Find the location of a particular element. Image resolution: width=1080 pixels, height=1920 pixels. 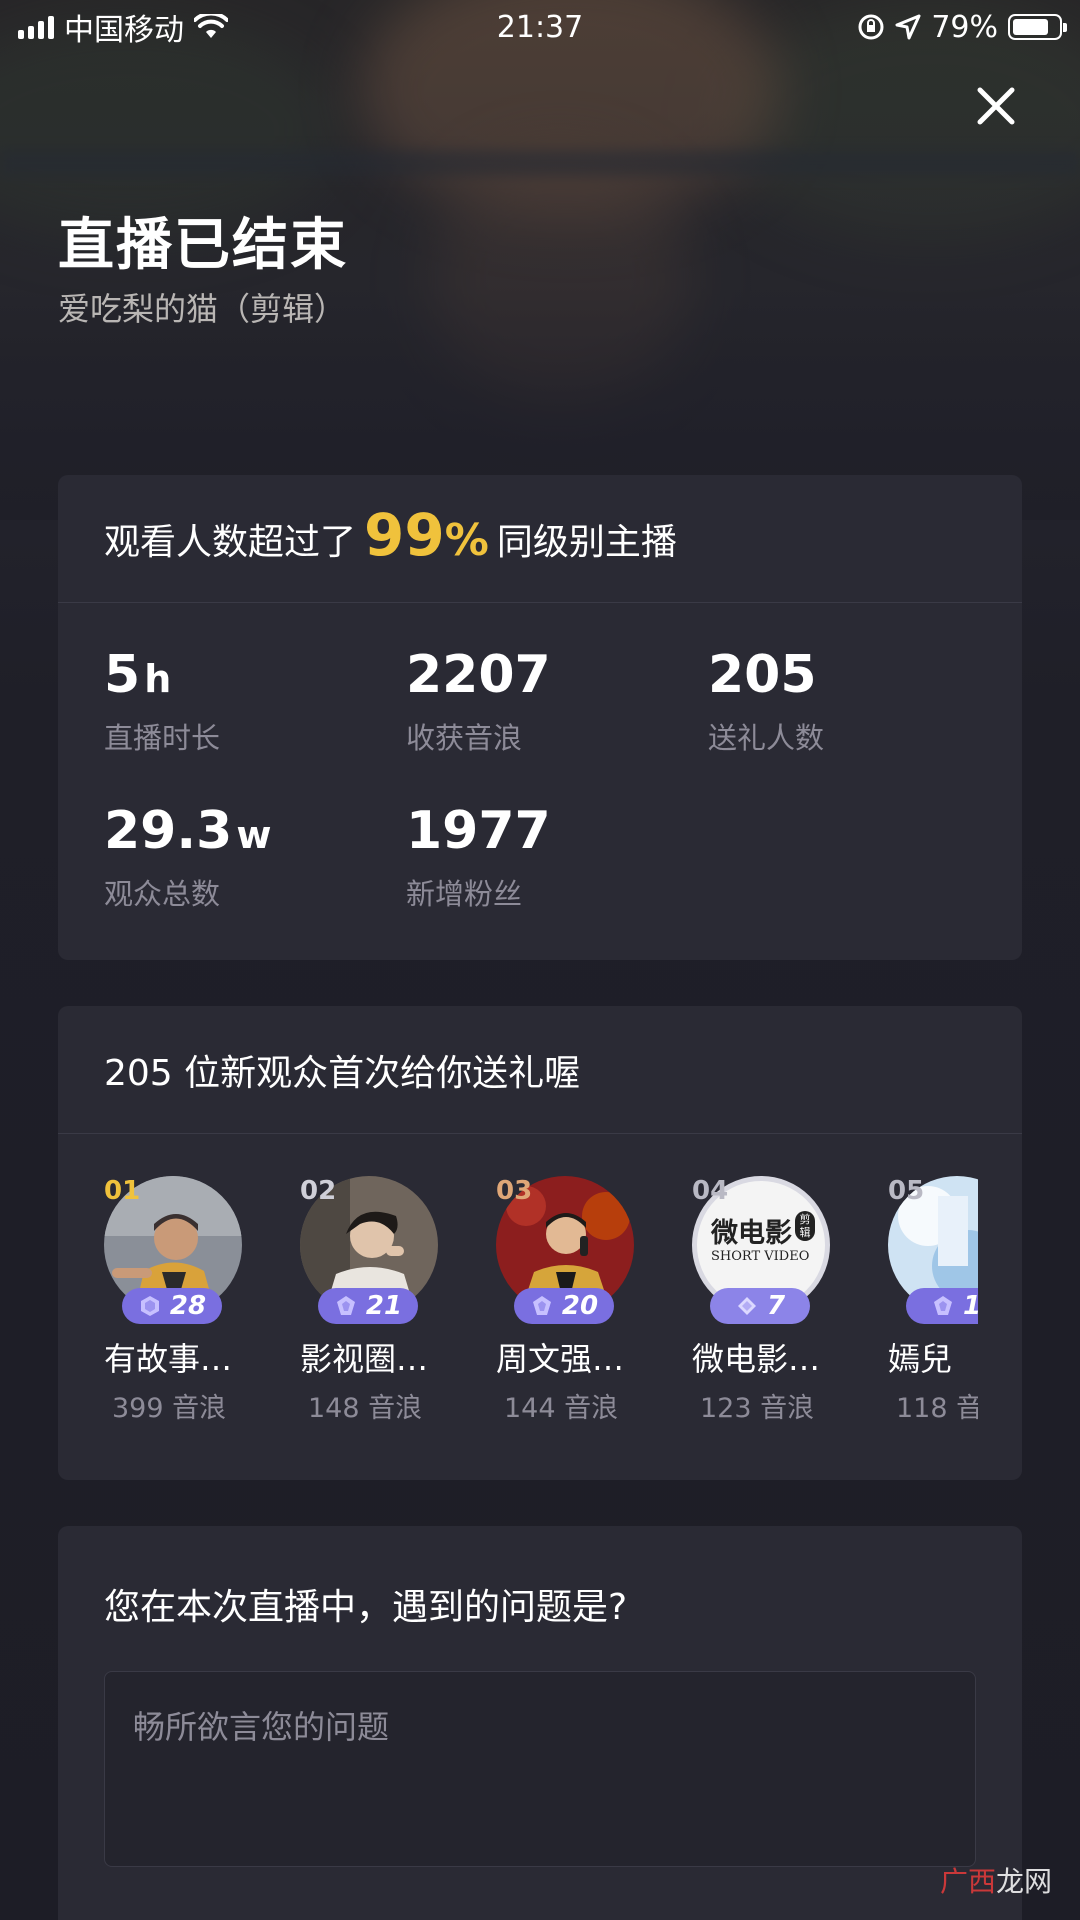

stat-duration: 5h 直播时长 is located at coordinates (244, 701).